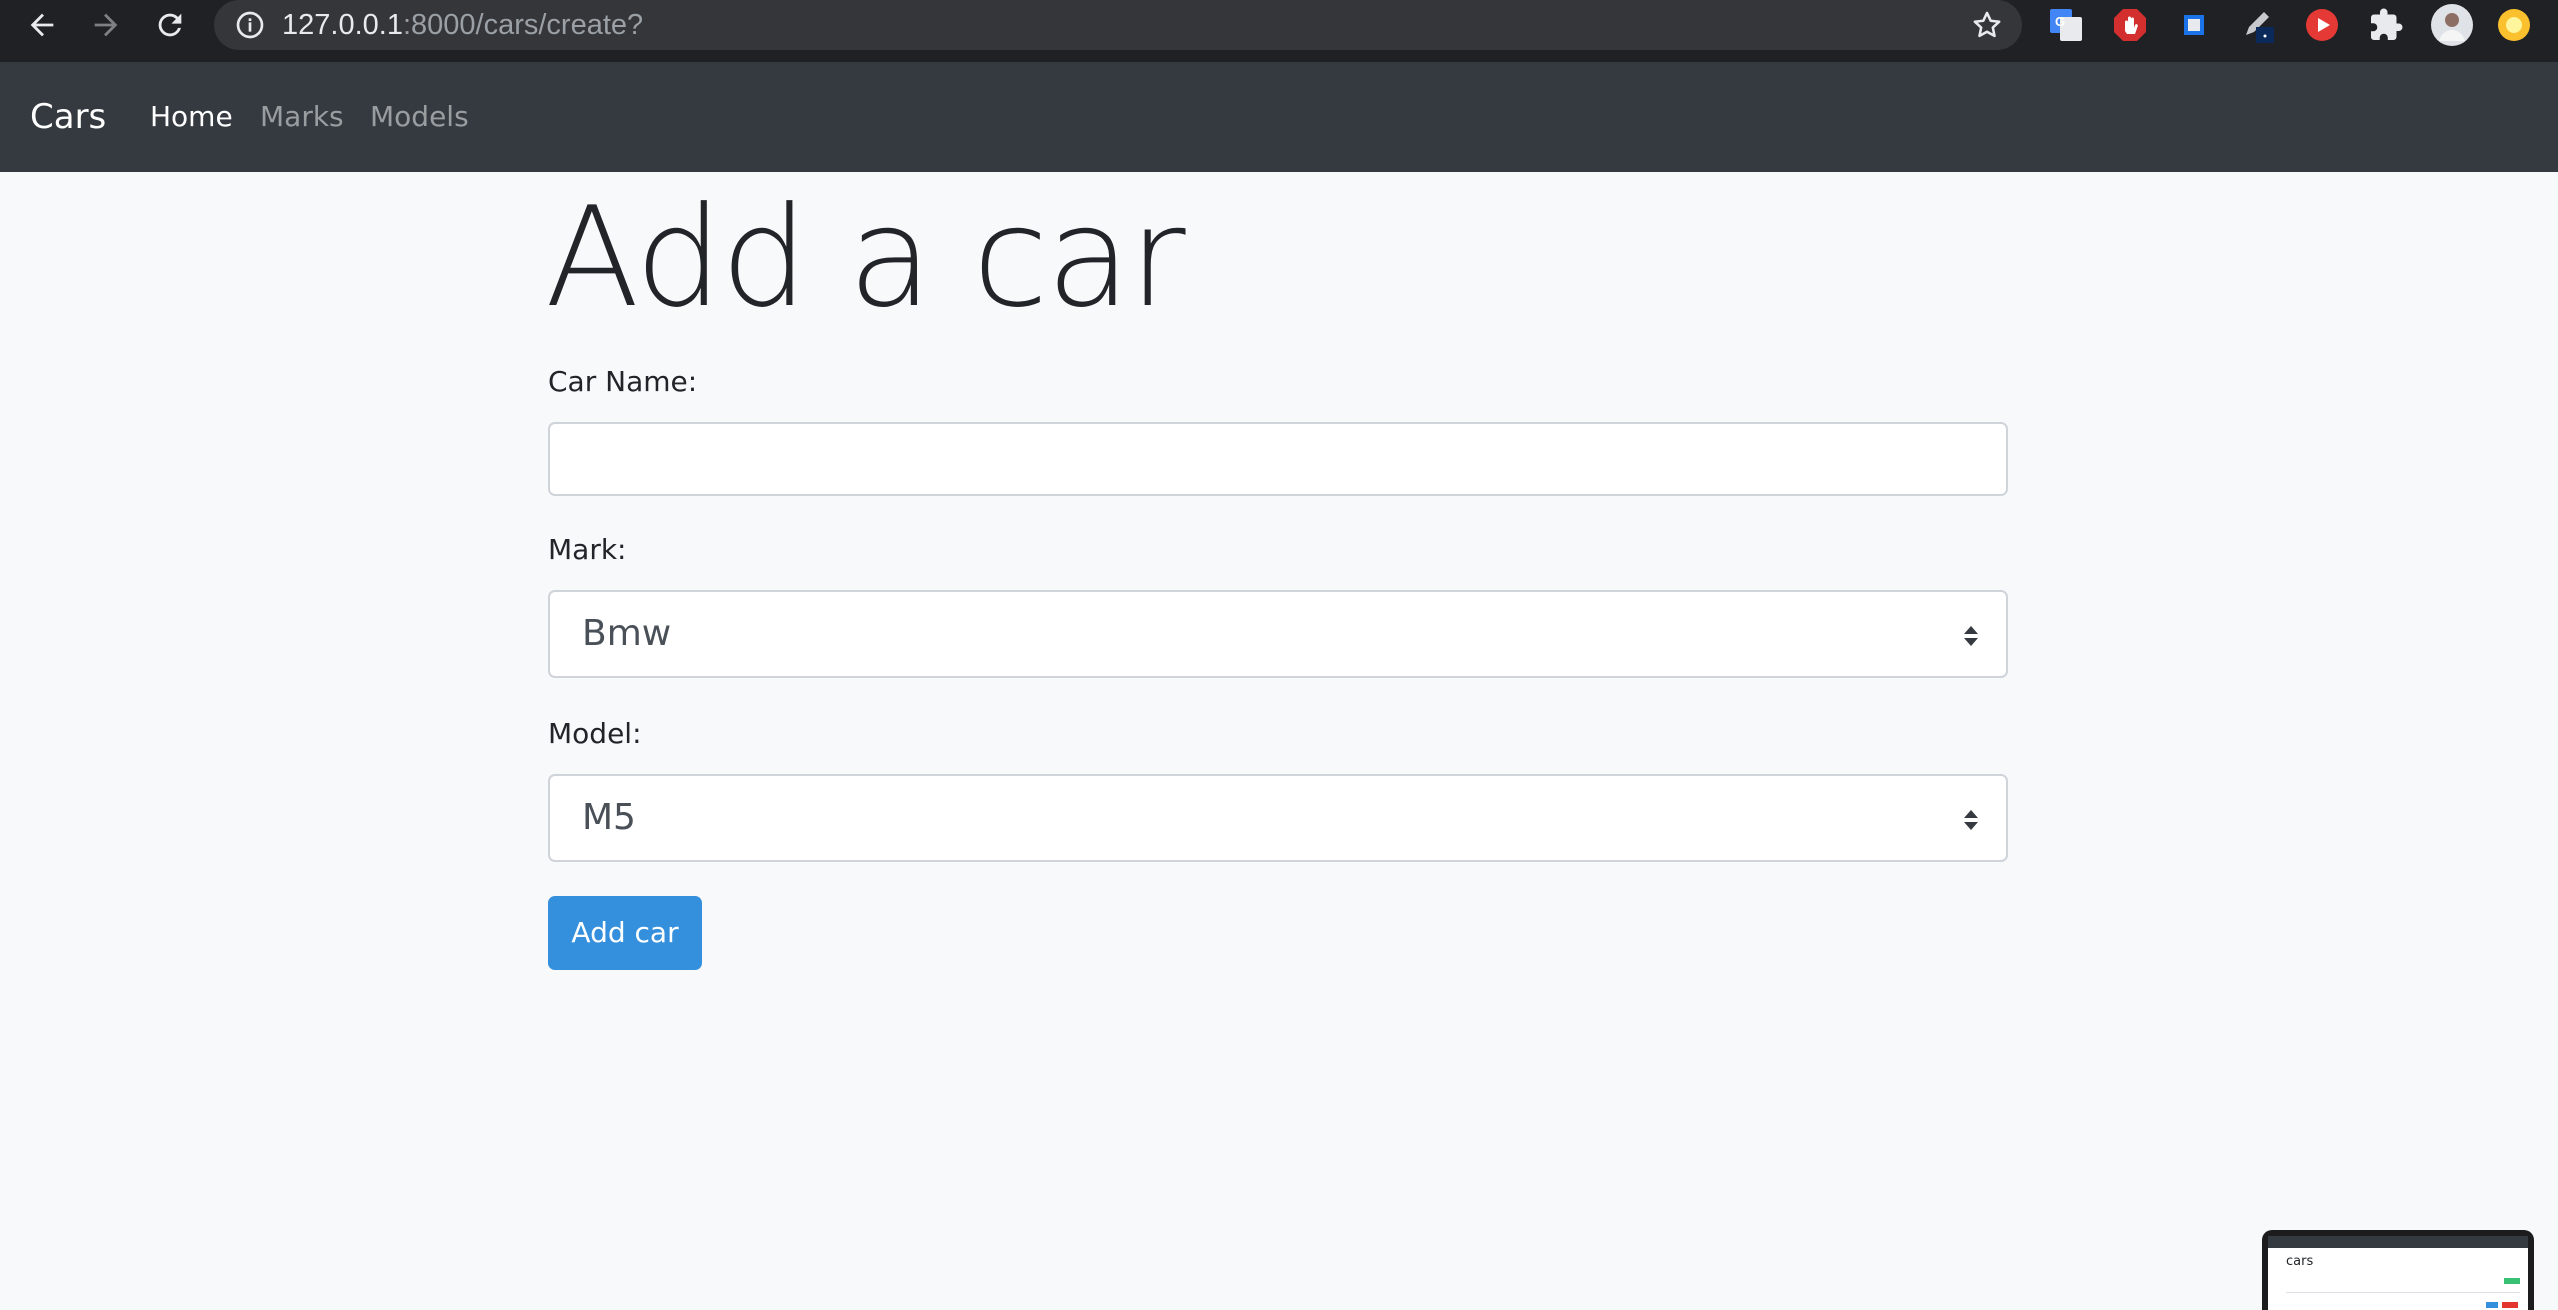 The width and height of the screenshot is (2558, 1310). What do you see at coordinates (2403, 1292) in the screenshot?
I see `thumbnail-table-row` at bounding box center [2403, 1292].